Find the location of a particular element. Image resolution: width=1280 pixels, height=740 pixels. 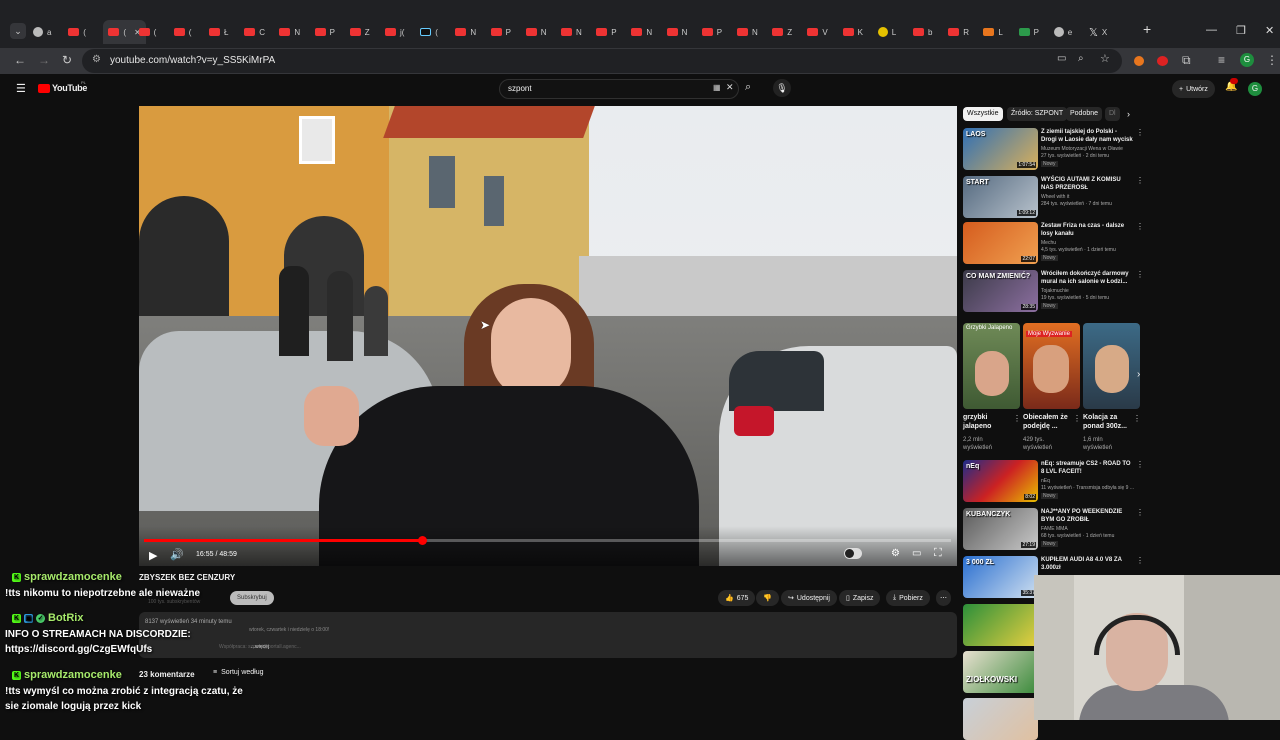

minimize-icon: — is located at coordinates (1211, 30).